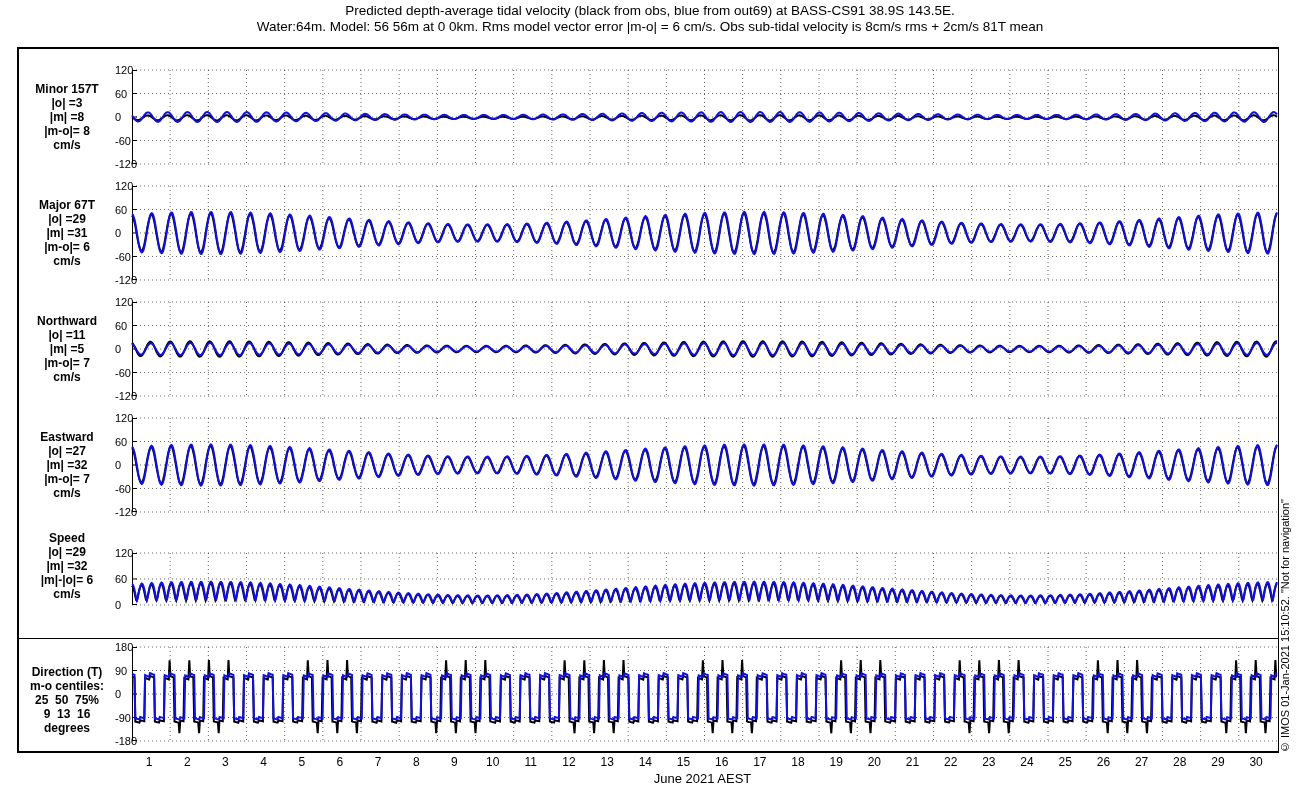 The width and height of the screenshot is (1300, 800). What do you see at coordinates (123, 717) in the screenshot?
I see `axis-tick-label: -90` at bounding box center [123, 717].